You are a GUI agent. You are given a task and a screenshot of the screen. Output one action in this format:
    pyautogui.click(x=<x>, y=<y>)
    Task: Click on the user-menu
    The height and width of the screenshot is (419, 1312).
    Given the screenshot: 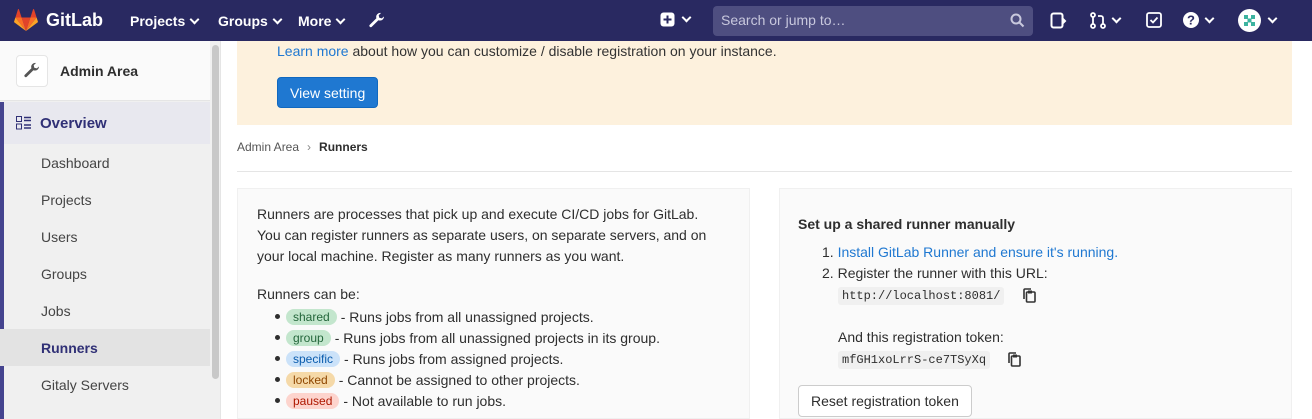 What is the action you would take?
    pyautogui.click(x=1258, y=20)
    